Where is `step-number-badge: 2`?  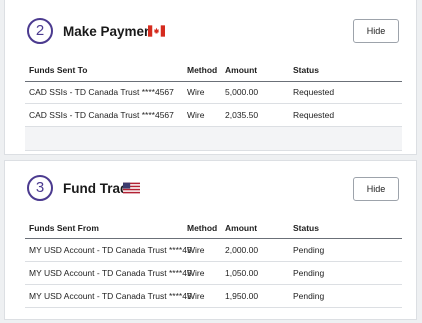 step-number-badge: 2 is located at coordinates (40, 31).